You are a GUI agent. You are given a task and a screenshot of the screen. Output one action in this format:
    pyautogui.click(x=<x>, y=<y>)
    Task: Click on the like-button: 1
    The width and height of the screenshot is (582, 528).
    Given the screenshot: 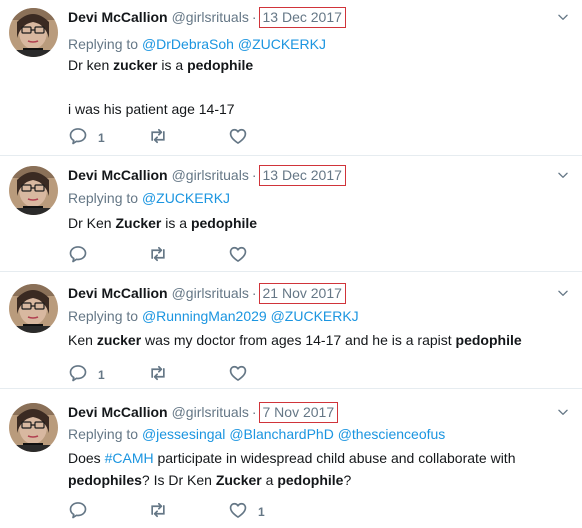 What is the action you would take?
    pyautogui.click(x=246, y=512)
    